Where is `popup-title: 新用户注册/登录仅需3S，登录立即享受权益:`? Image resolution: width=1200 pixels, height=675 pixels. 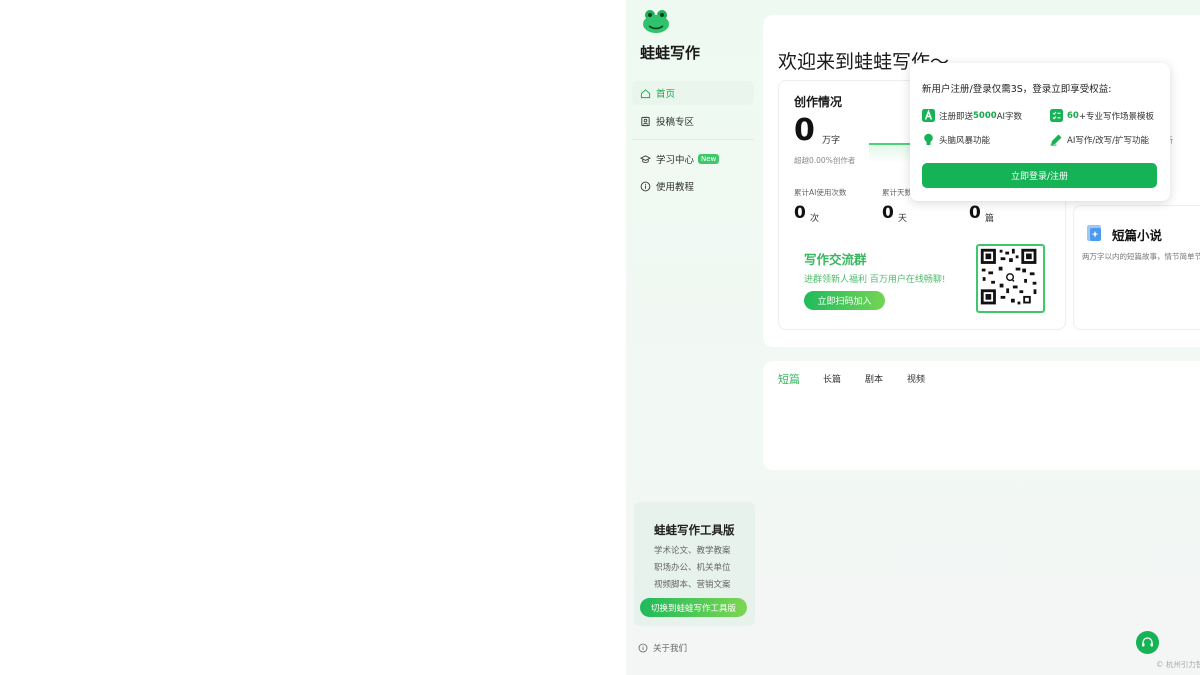 popup-title: 新用户注册/登录仅需3S，登录立即享受权益: is located at coordinates (1017, 89).